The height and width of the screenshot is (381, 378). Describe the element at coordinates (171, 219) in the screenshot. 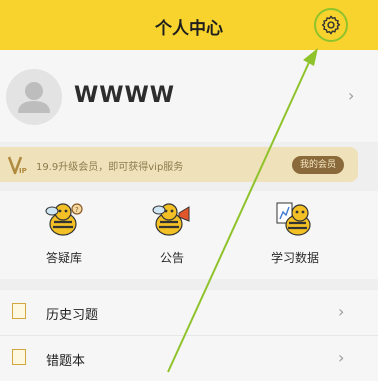

I see `bee-megaphone-icon` at that location.